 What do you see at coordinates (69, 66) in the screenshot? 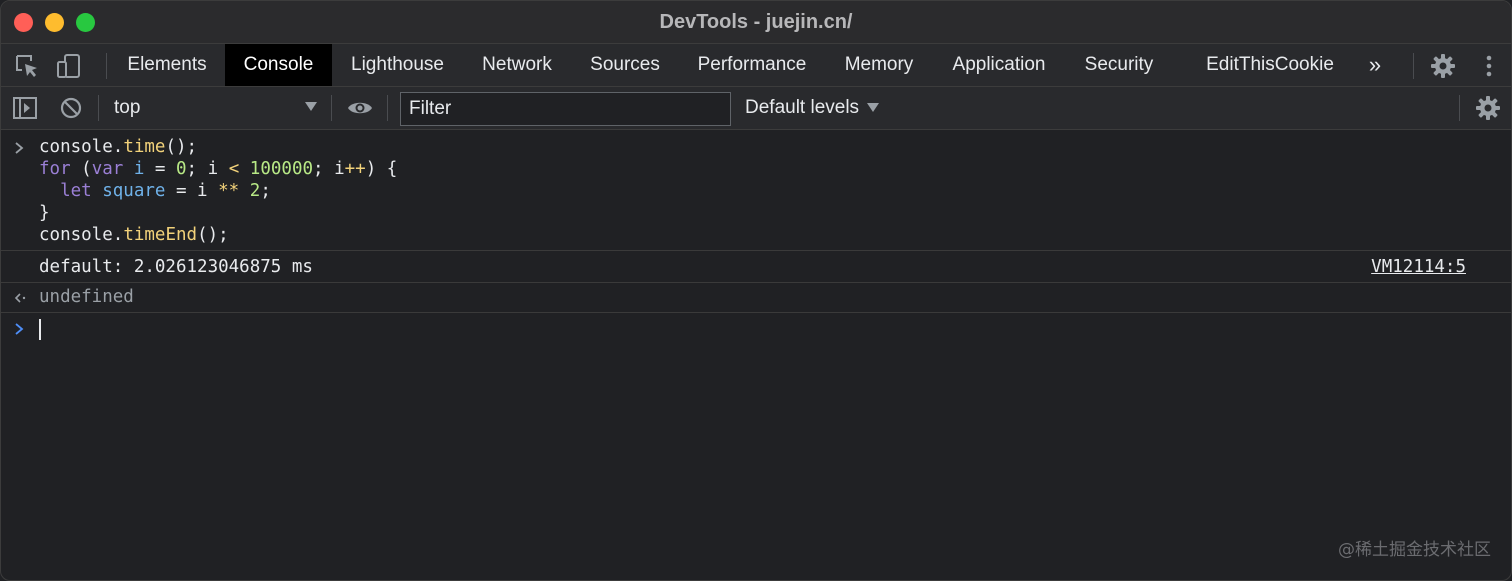
I see `device-toggle-icon` at bounding box center [69, 66].